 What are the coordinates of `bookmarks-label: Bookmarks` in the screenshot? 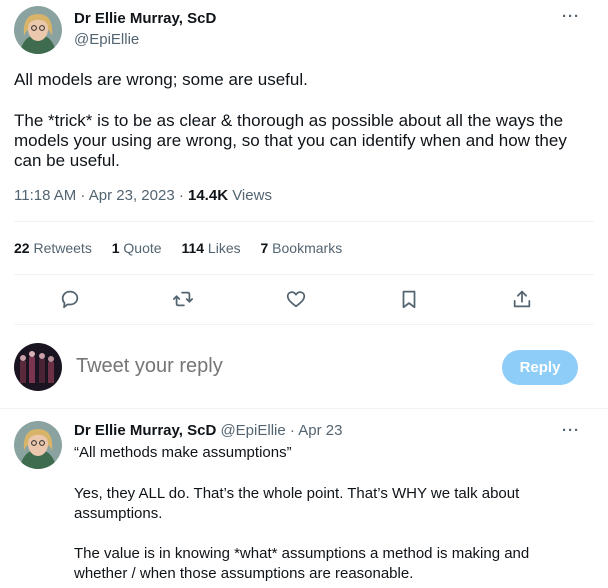 It's located at (305, 248).